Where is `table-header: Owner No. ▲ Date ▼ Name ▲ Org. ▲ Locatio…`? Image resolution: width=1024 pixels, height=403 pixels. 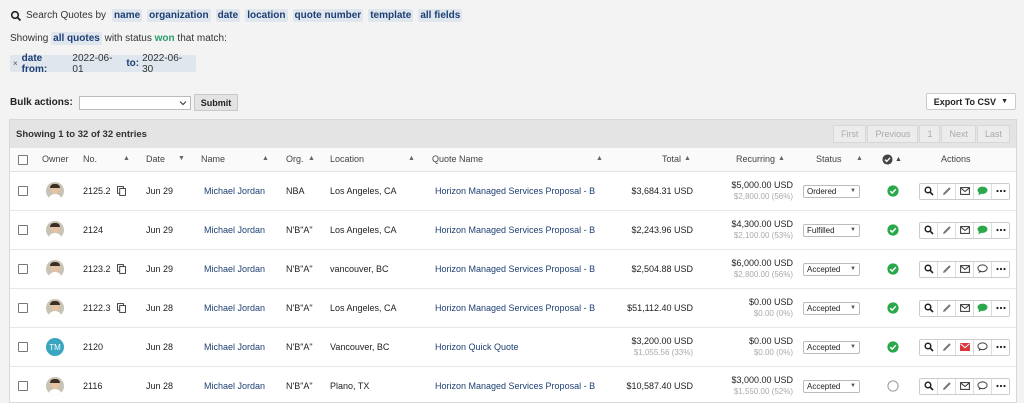
table-header: Owner No. ▲ Date ▼ Name ▲ Org. ▲ Locatio… is located at coordinates (513, 160).